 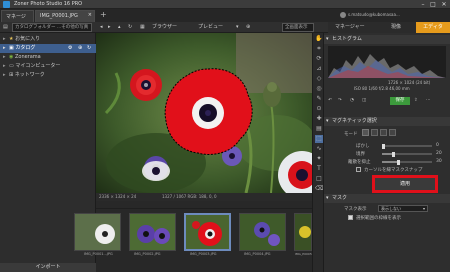 What do you see at coordinates (383, 132) in the screenshot?
I see `mode-subtract-icon` at bounding box center [383, 132].